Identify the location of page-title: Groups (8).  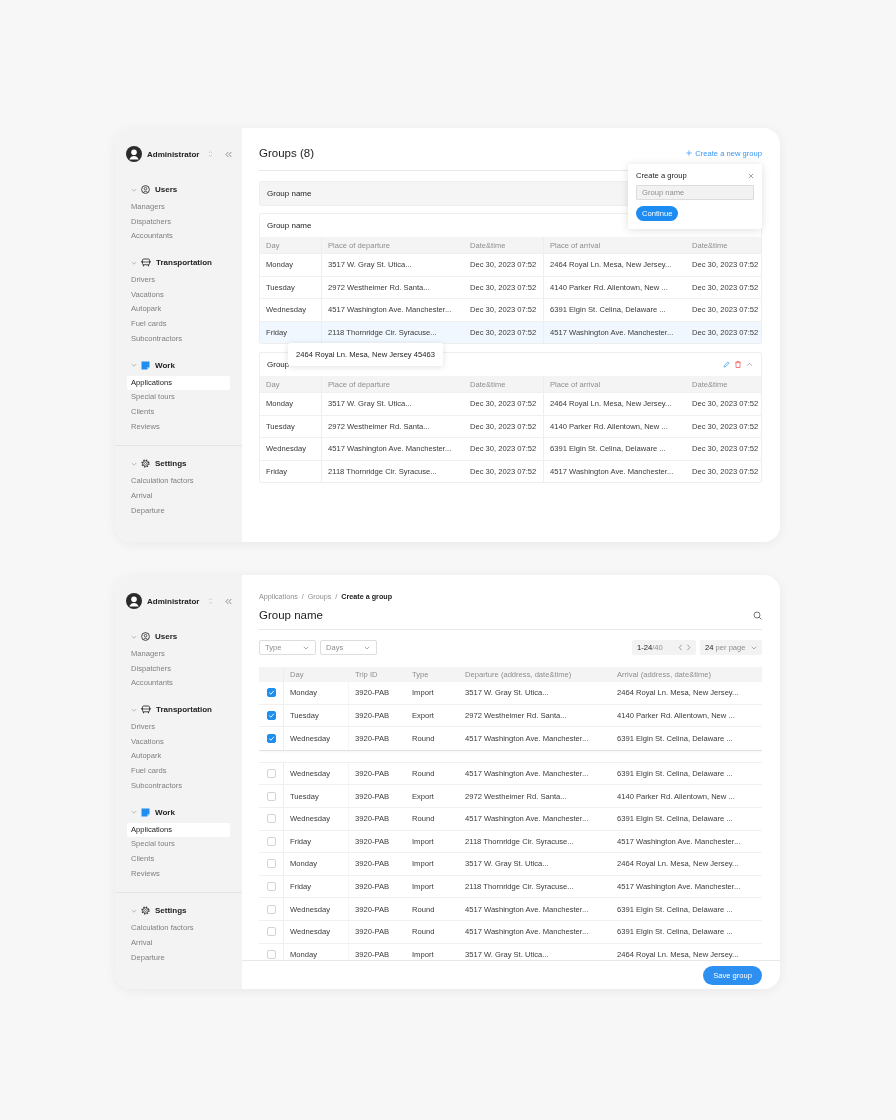
(286, 153).